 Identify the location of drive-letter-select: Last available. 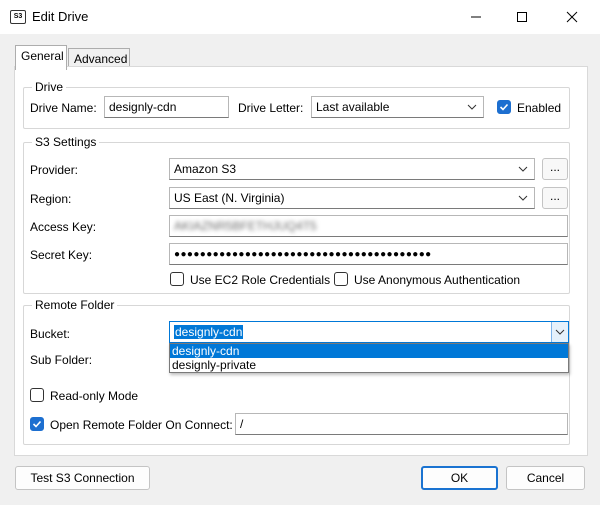
(397, 107).